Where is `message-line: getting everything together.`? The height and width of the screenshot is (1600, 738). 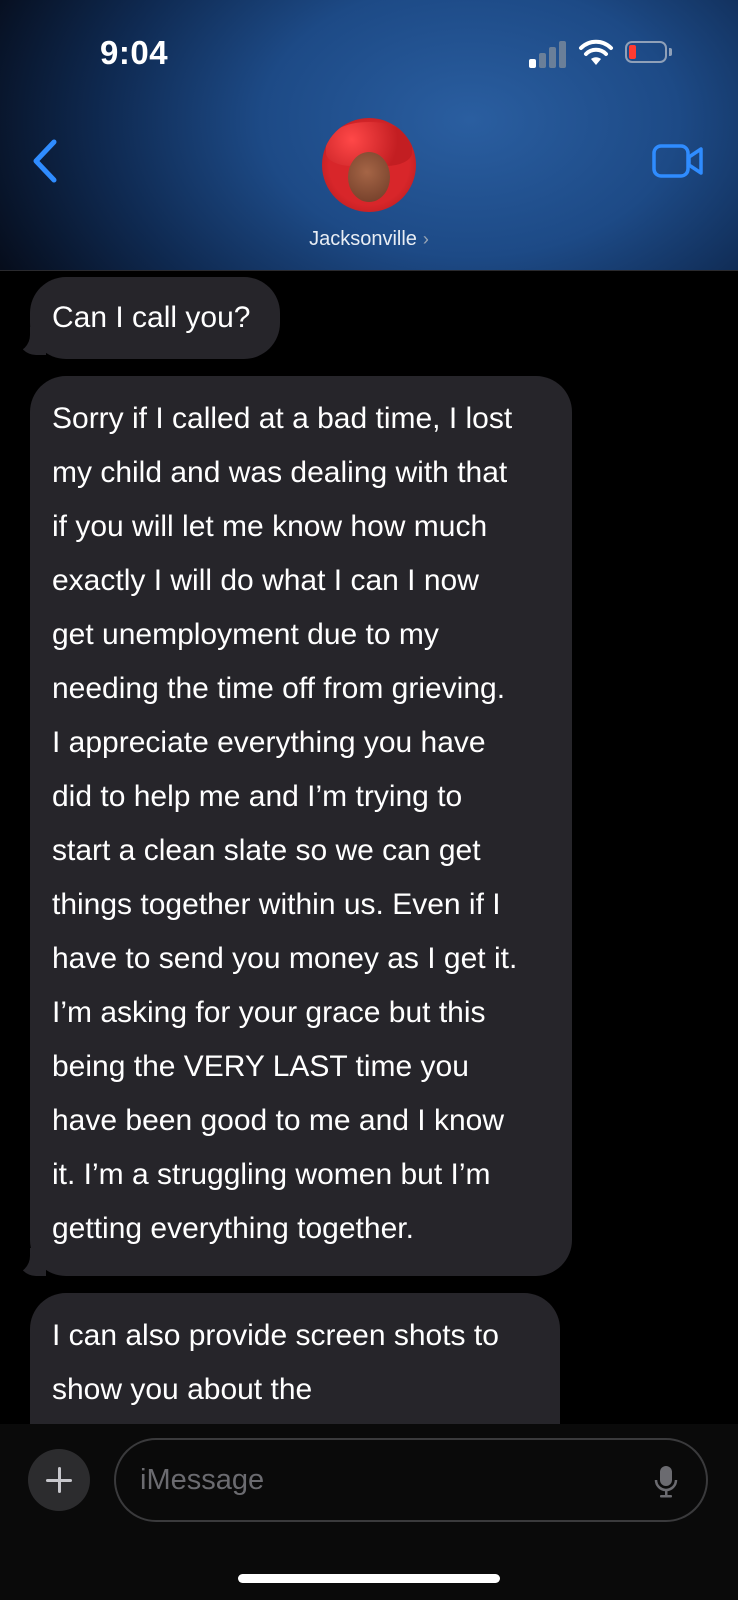 message-line: getting everything together. is located at coordinates (233, 1228).